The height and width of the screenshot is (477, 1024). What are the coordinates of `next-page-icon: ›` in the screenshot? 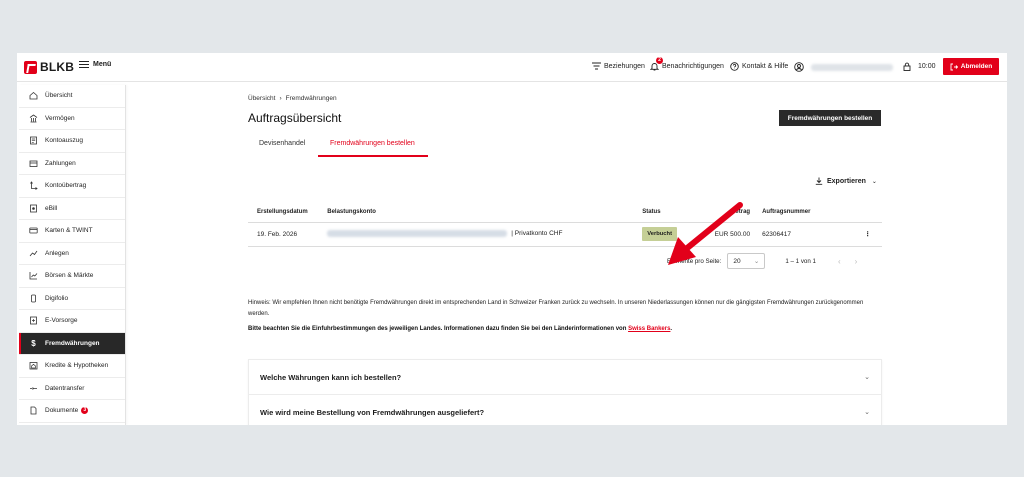 It's located at (856, 261).